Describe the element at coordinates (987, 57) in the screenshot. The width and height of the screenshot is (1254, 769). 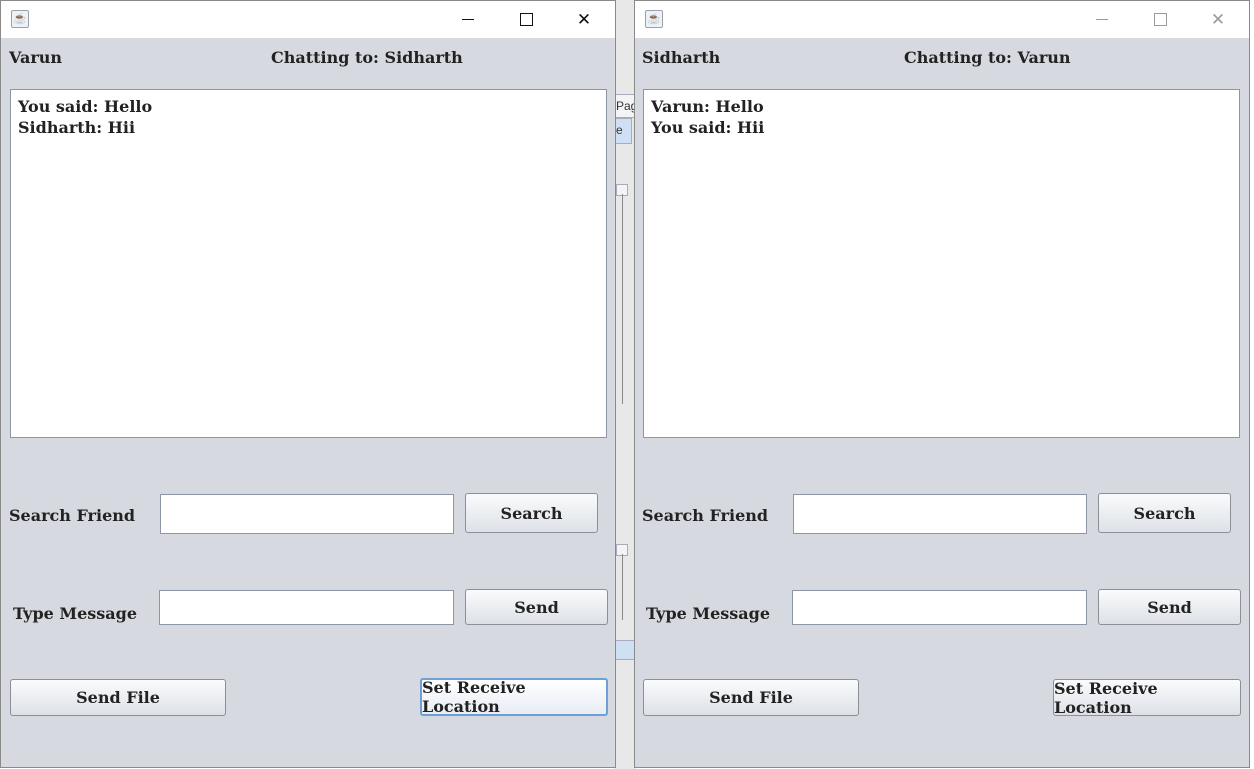
I see `chatting-to-label: Chatting to: Varun` at that location.